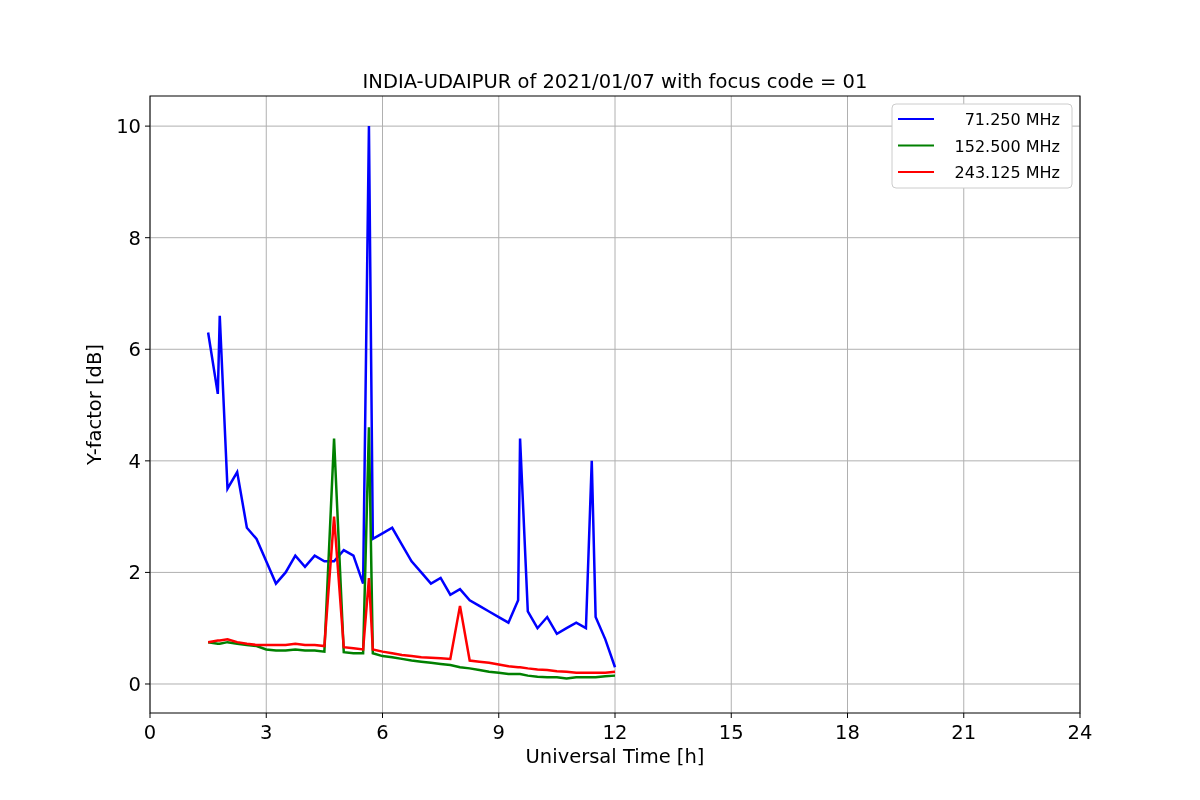 This screenshot has height=800, width=1200. I want to click on x-axis-label: Universal Time [h], so click(615, 756).